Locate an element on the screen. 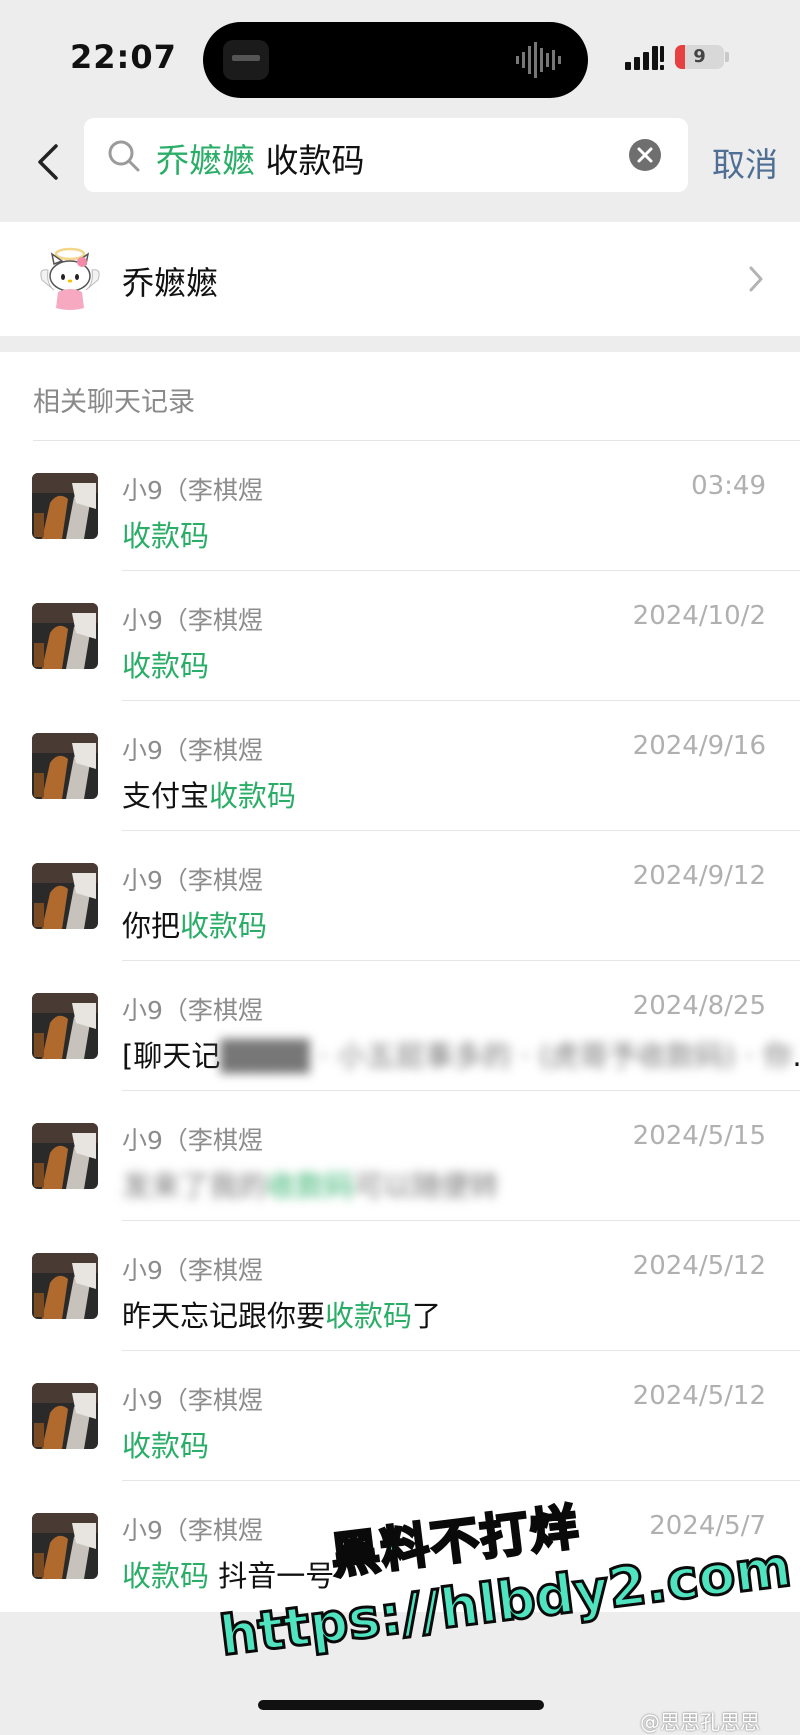 The width and height of the screenshot is (800, 1735). clear-icon is located at coordinates (645, 155).